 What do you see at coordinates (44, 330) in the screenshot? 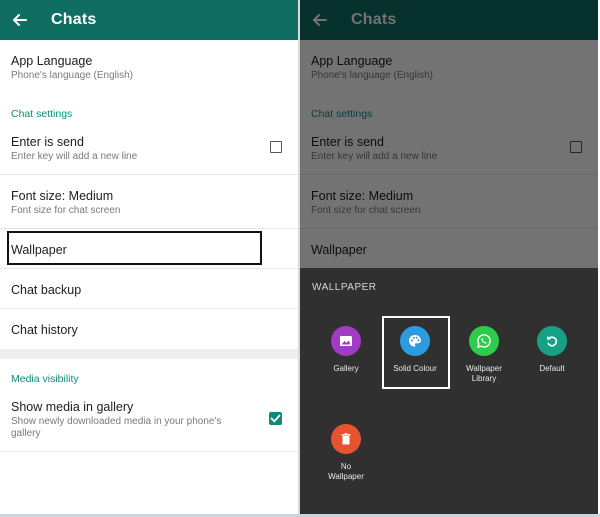
I see `chat-history-title: Chat history` at bounding box center [44, 330].